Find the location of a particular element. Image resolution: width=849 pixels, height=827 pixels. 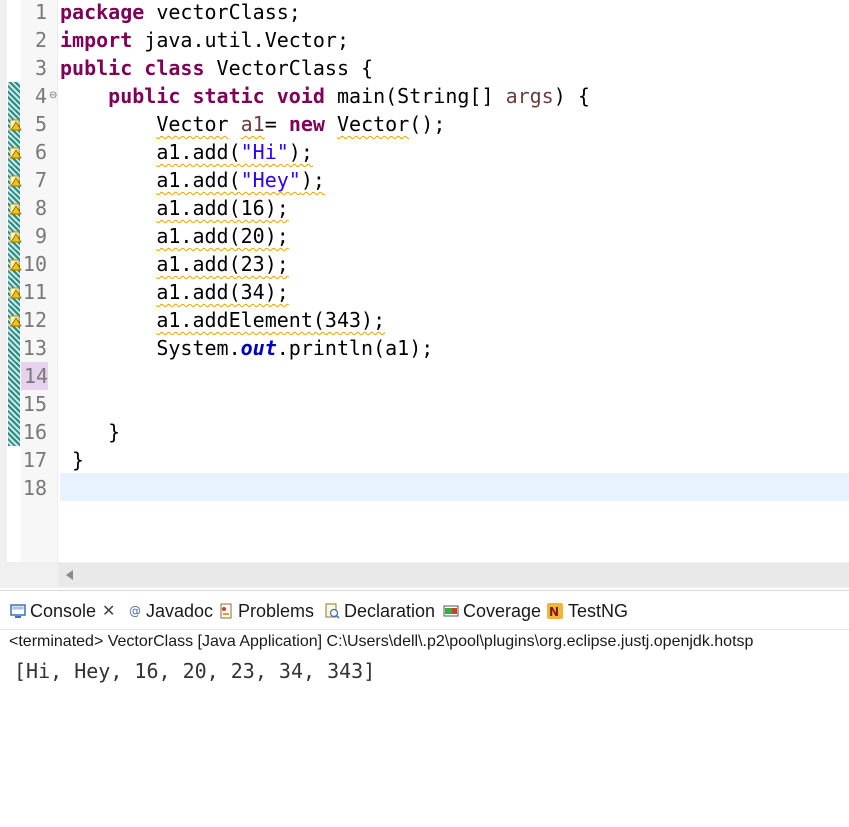

tab-testng: N TestNG is located at coordinates (587, 611).